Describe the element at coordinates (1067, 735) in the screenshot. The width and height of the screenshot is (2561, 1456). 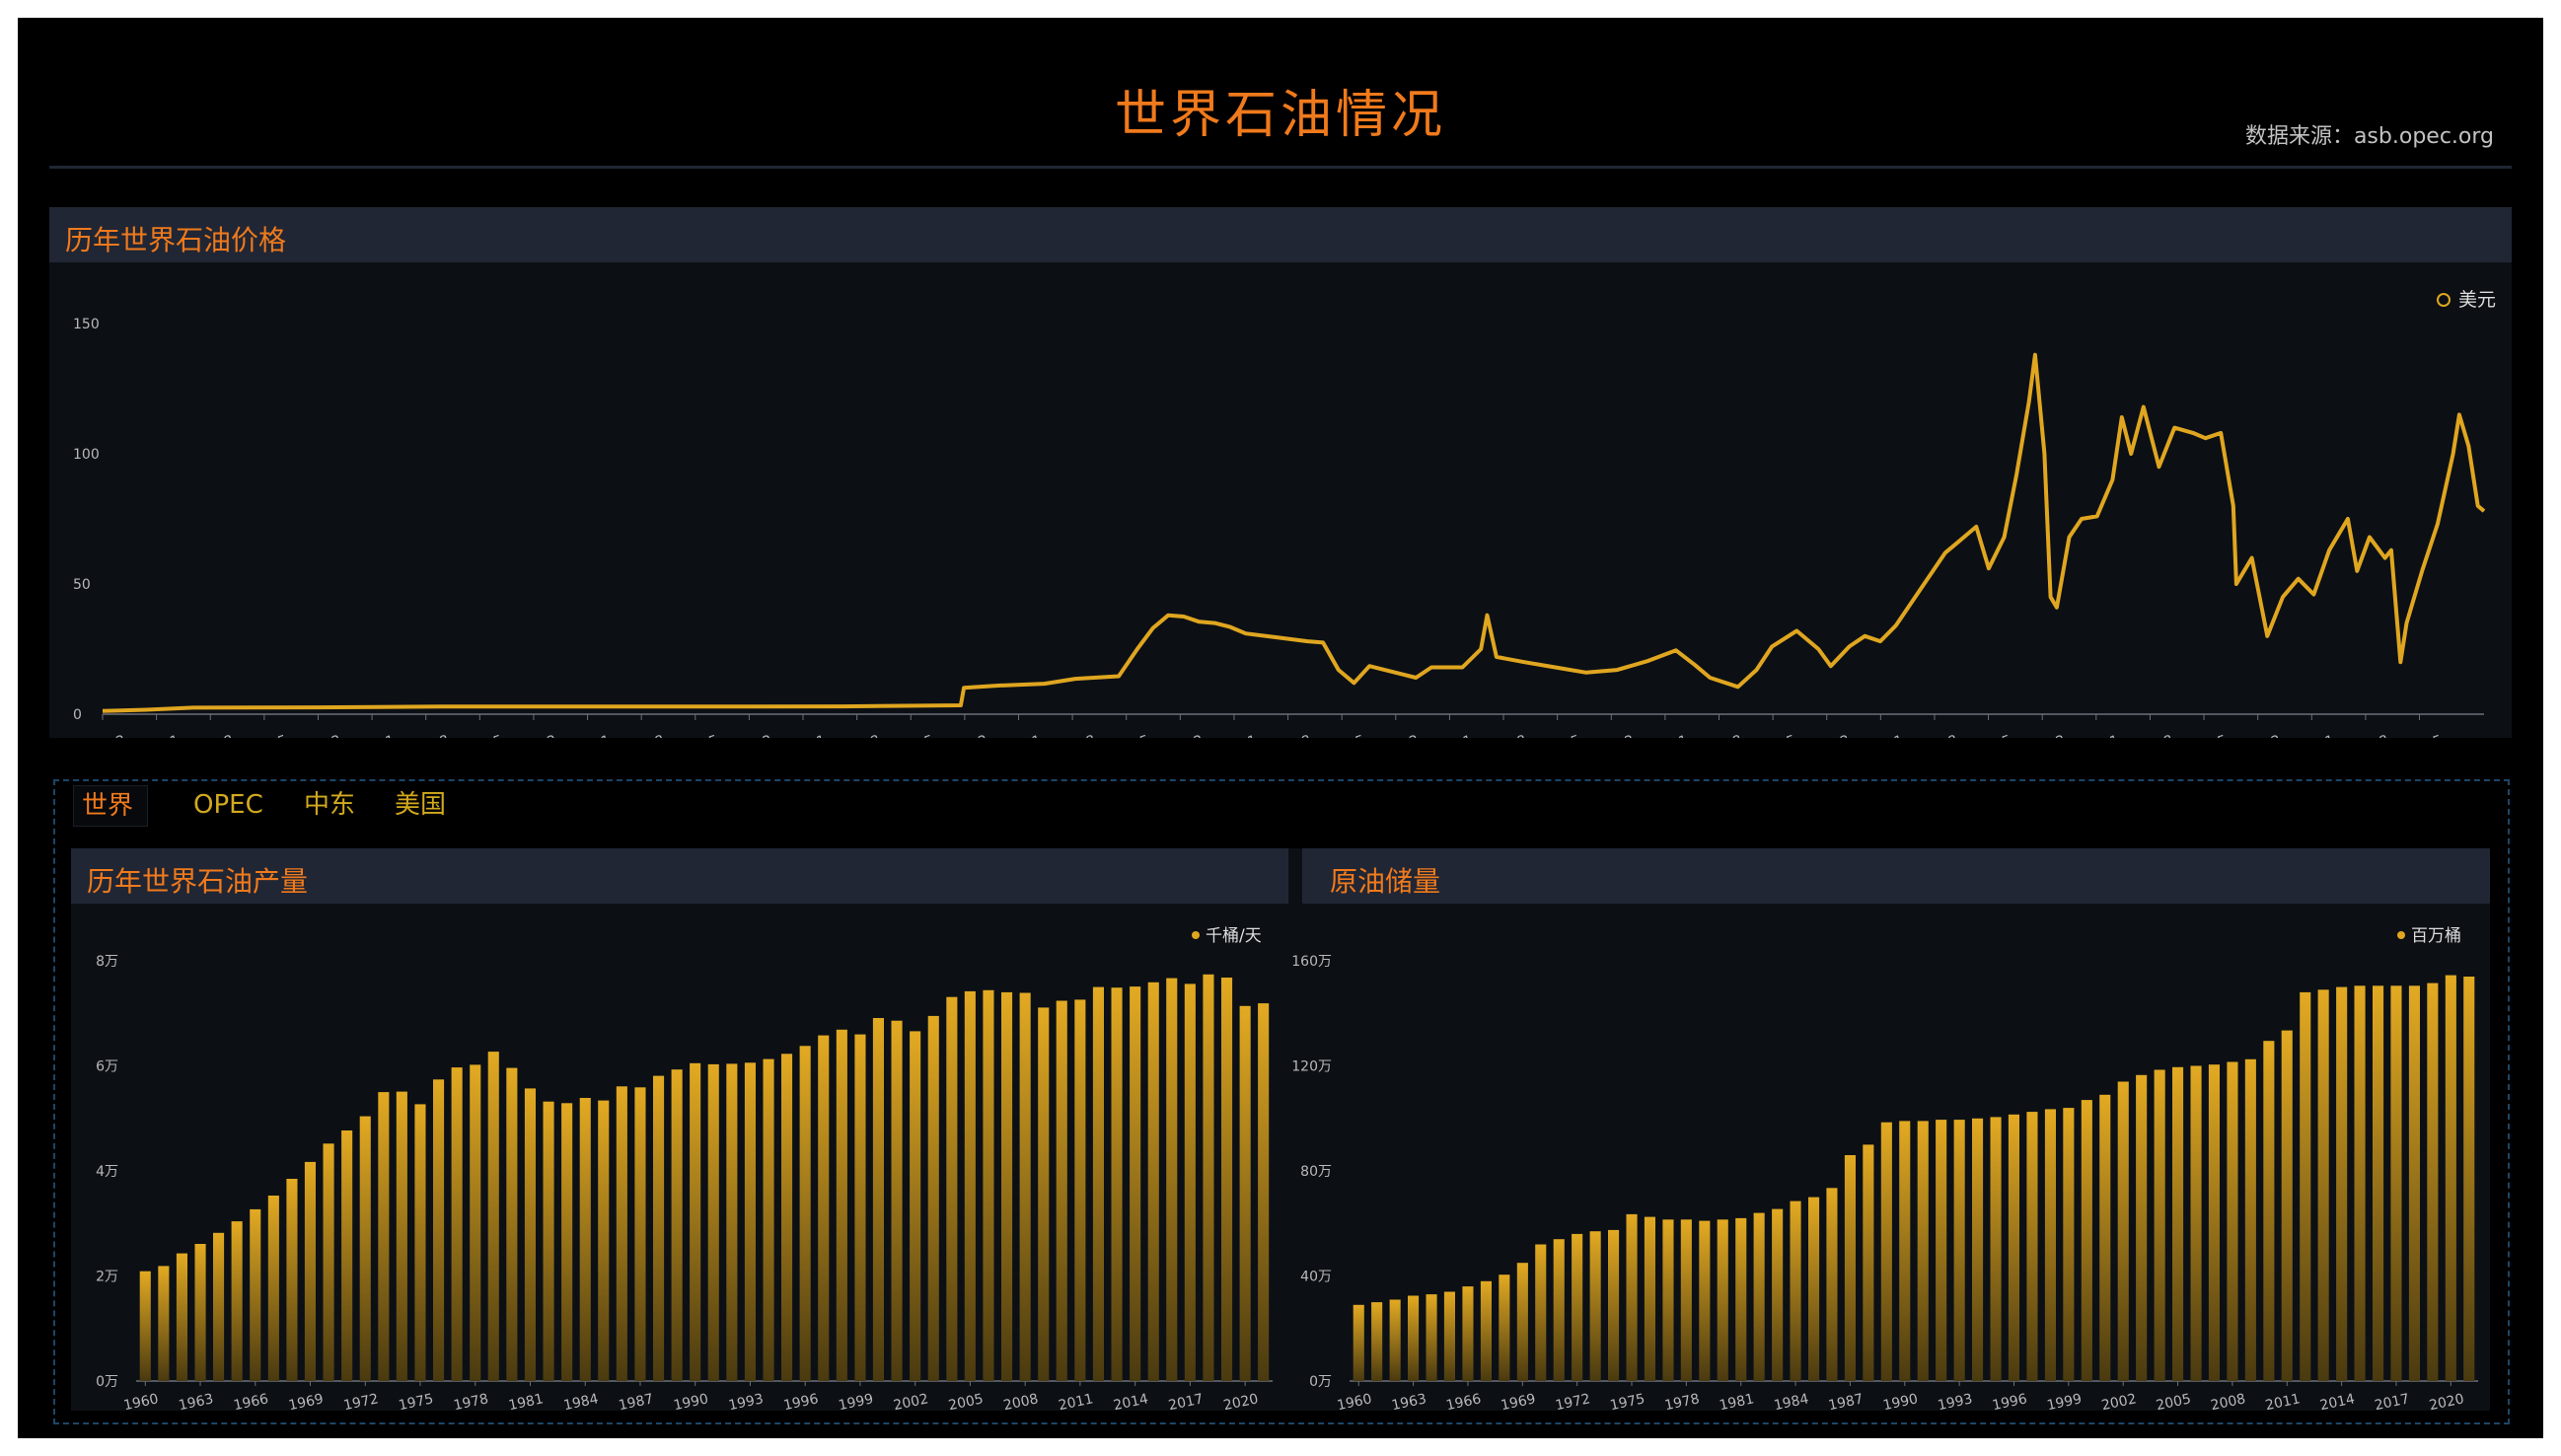
I see `price-x-tick-label: 1977/08` at that location.